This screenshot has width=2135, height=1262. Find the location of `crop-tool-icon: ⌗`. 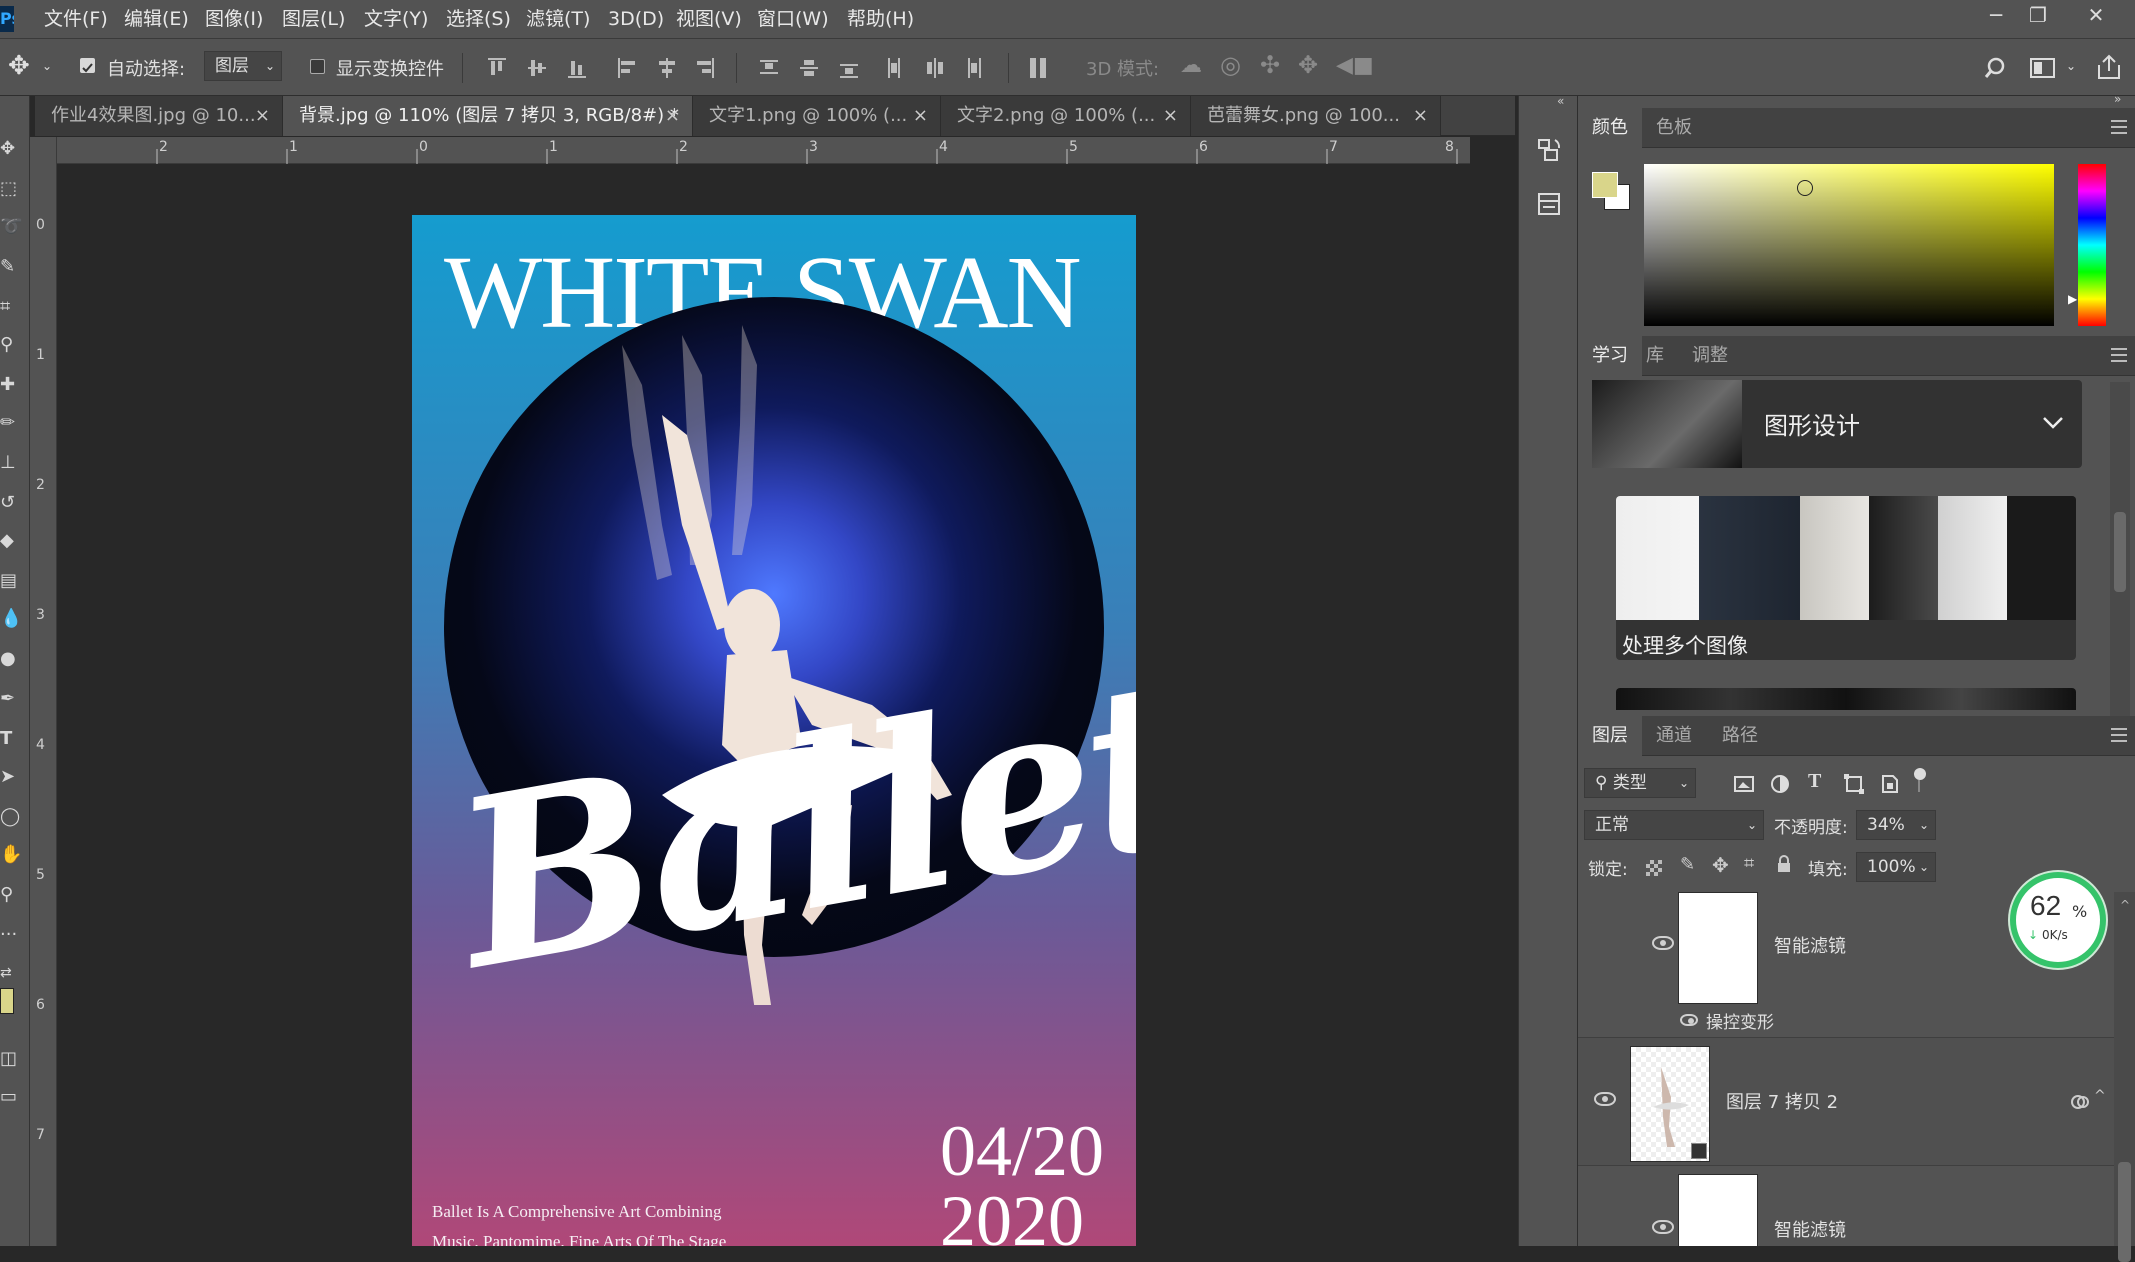

crop-tool-icon: ⌗ is located at coordinates (14, 307).